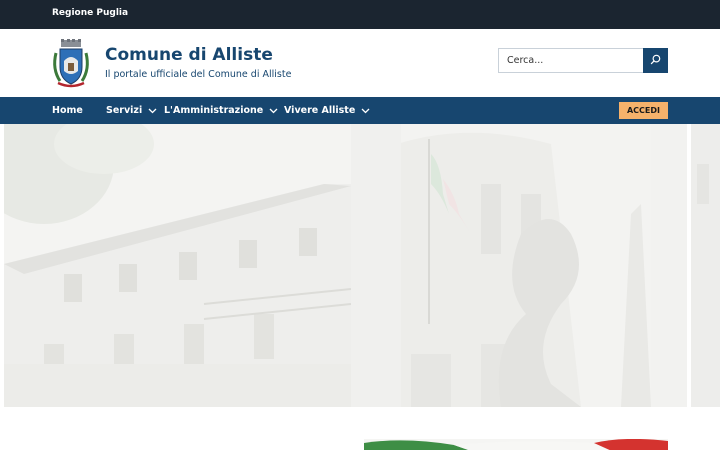 Image resolution: width=720 pixels, height=450 pixels. I want to click on nav-item-servizi: Servizi, so click(131, 110).